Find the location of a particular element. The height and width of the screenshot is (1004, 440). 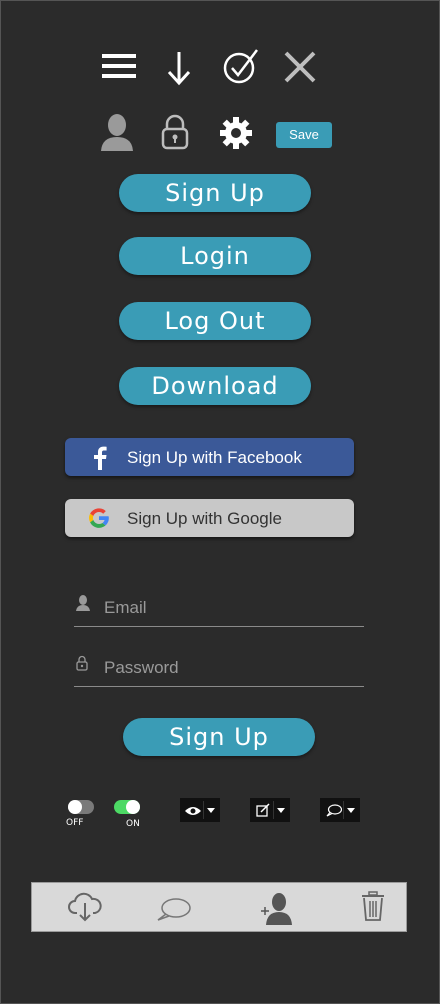

toggle-on-label: ON is located at coordinates (133, 824).